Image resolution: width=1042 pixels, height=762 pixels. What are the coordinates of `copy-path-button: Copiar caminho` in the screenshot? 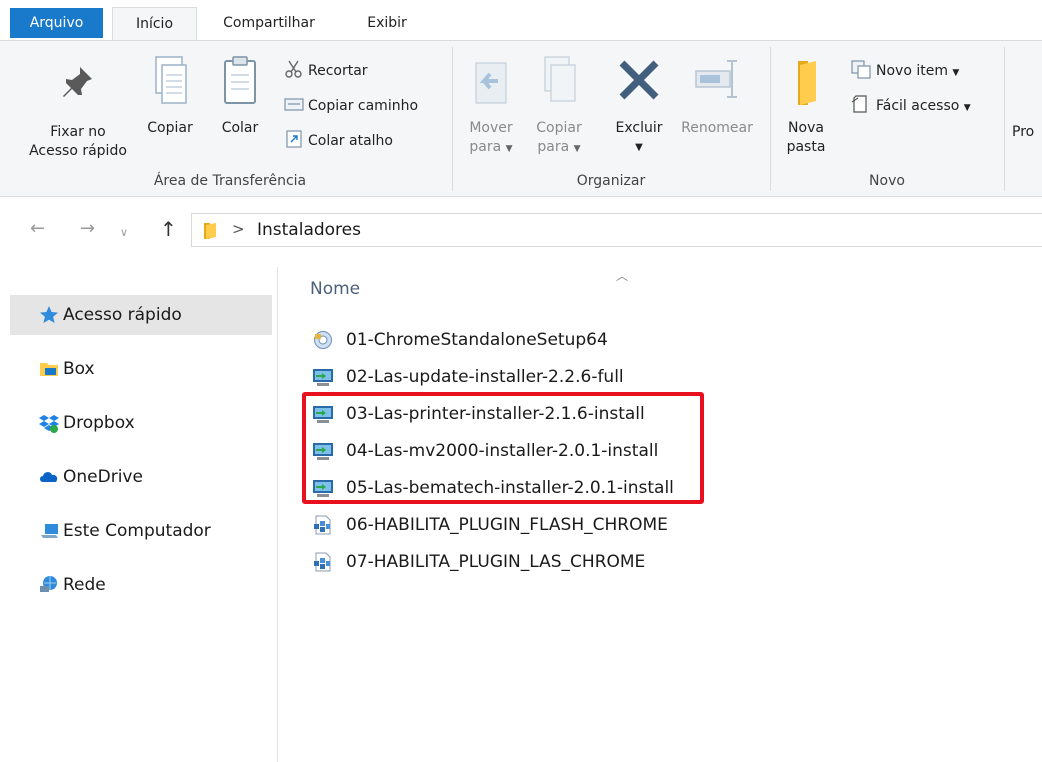 It's located at (351, 104).